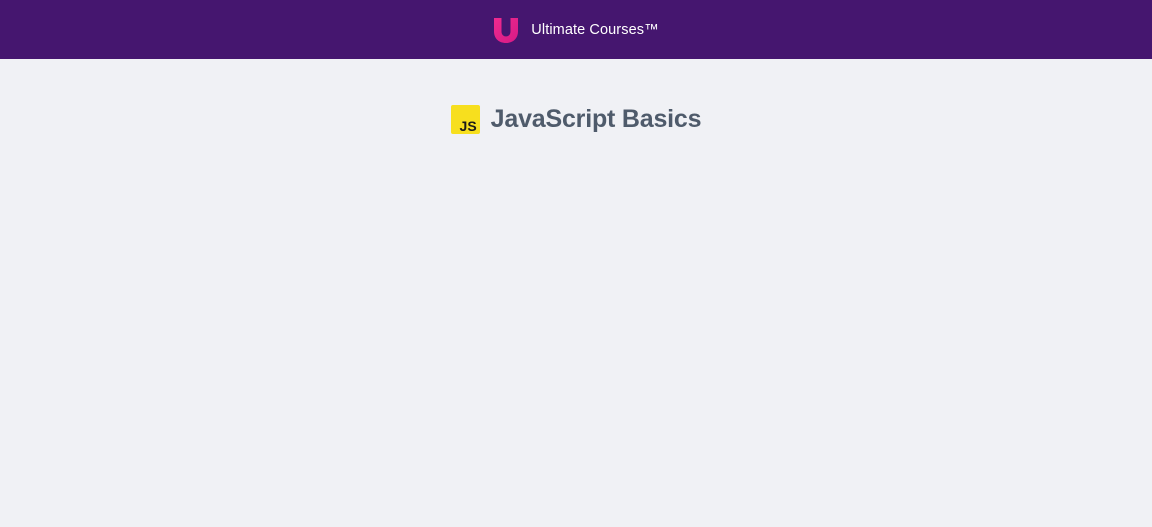 This screenshot has width=1152, height=527. Describe the element at coordinates (595, 29) in the screenshot. I see `brand-name: Ultimate Courses™` at that location.